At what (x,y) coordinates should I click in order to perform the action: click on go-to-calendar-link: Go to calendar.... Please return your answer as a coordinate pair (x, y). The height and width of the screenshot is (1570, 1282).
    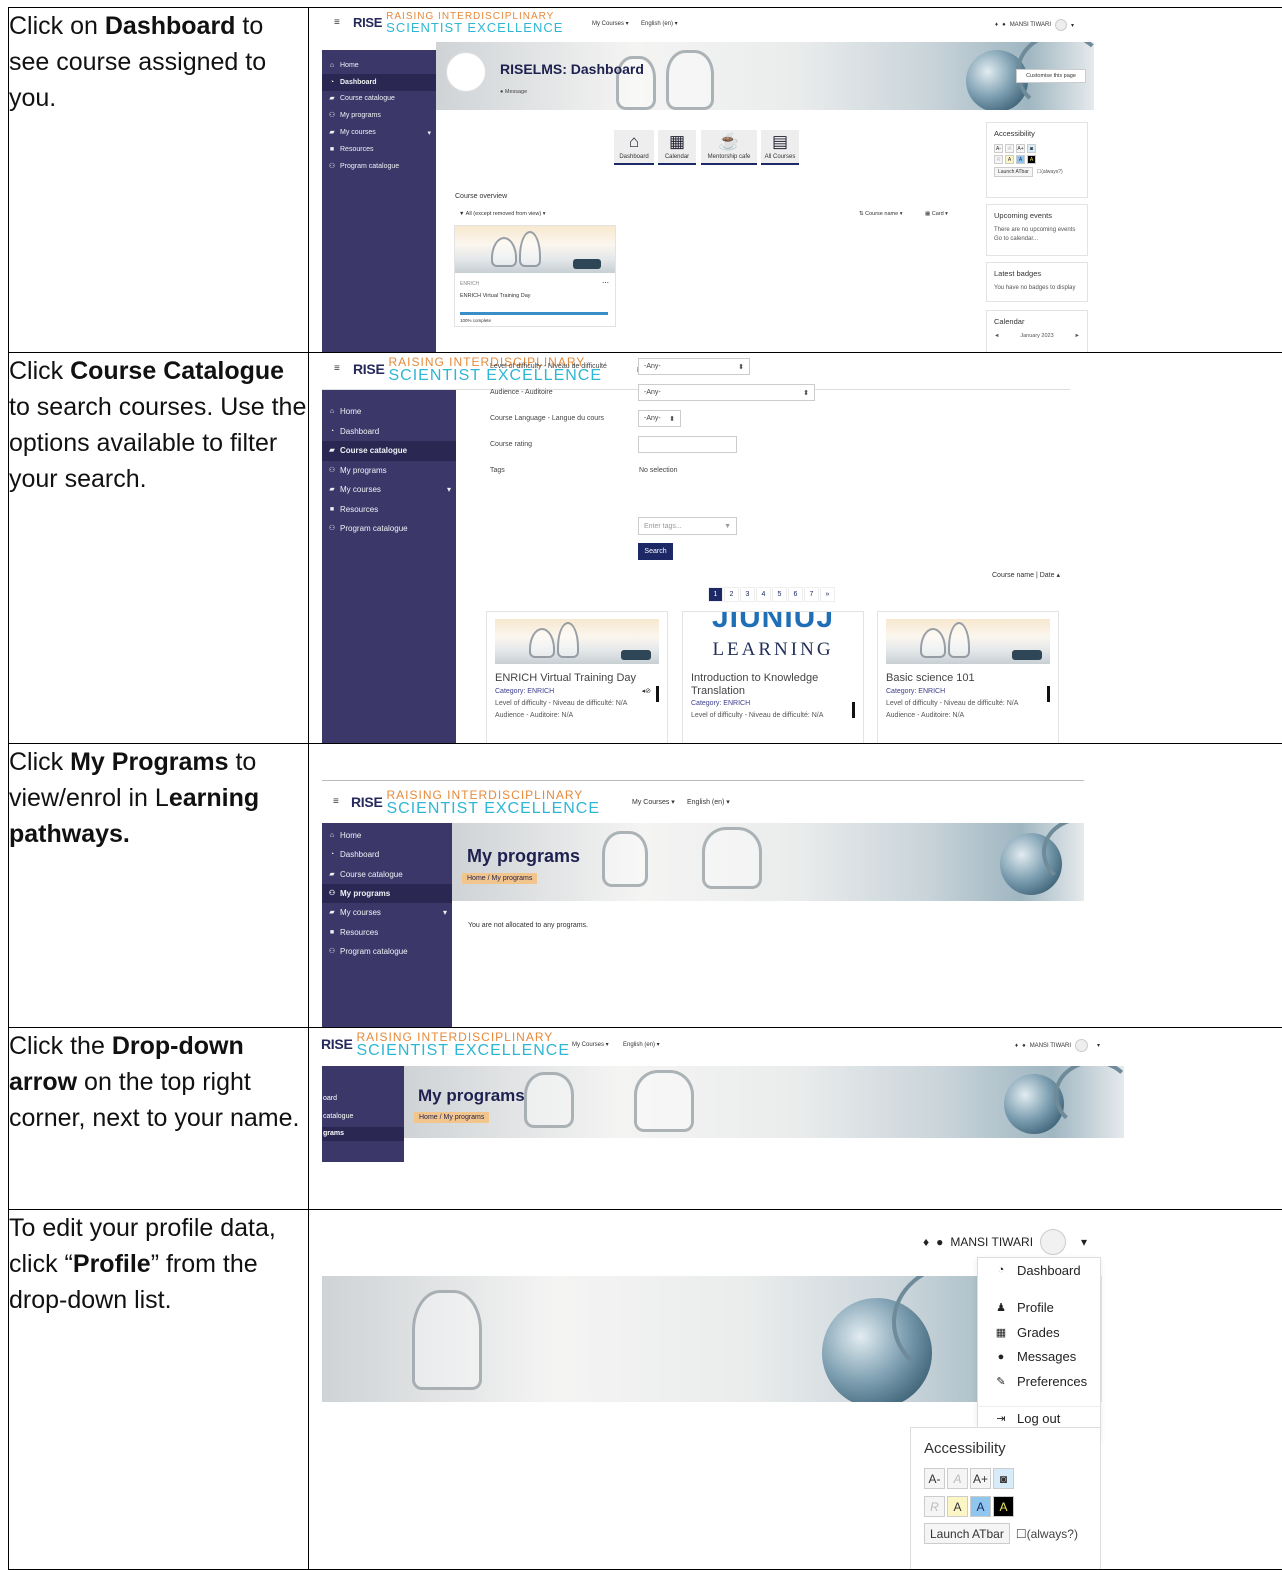
    Looking at the image, I should click on (1037, 239).